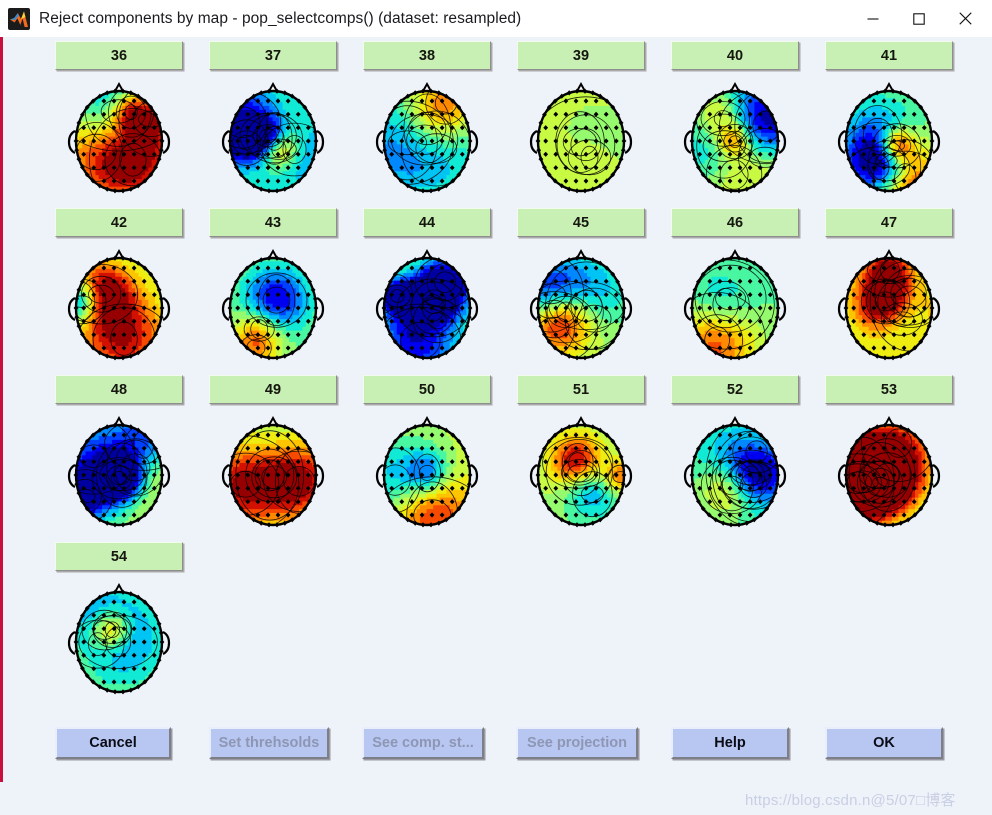 The height and width of the screenshot is (815, 992). I want to click on component-51-cell: 51, so click(581, 454).